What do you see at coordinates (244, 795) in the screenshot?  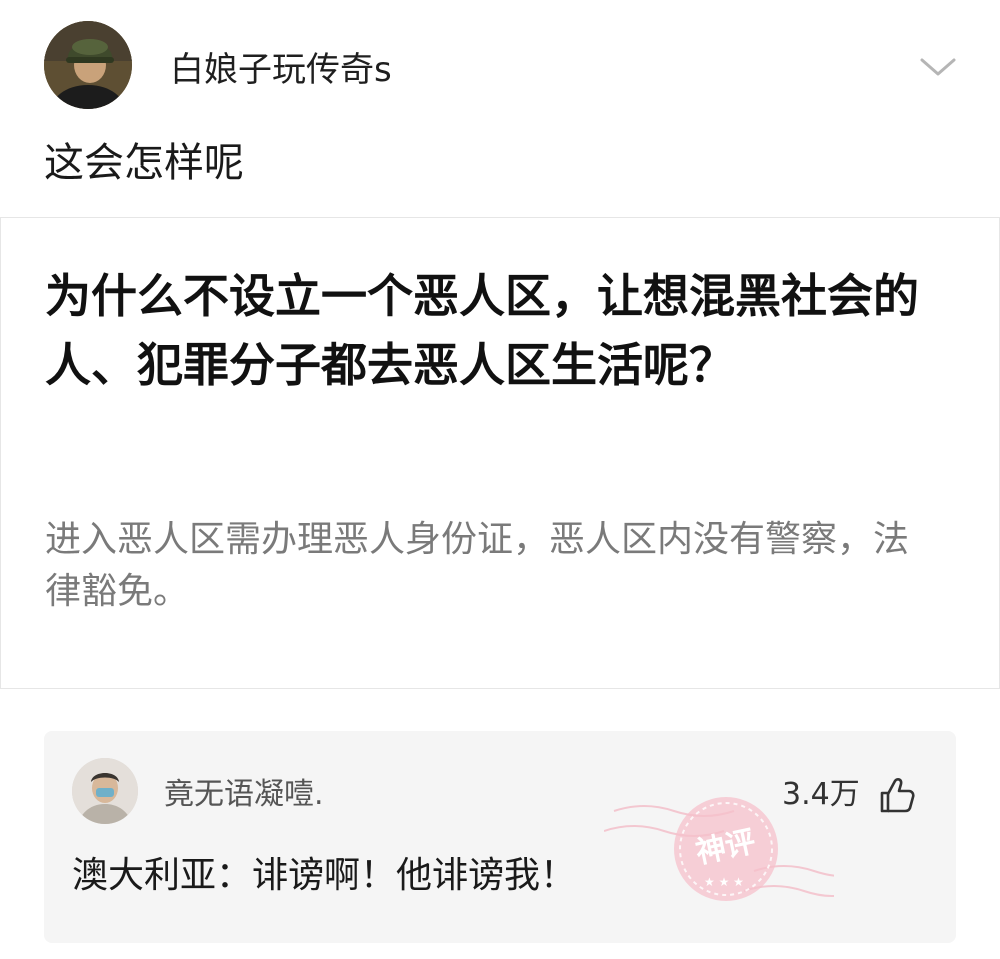 I see `commenter-name: 竟无语凝噎.` at bounding box center [244, 795].